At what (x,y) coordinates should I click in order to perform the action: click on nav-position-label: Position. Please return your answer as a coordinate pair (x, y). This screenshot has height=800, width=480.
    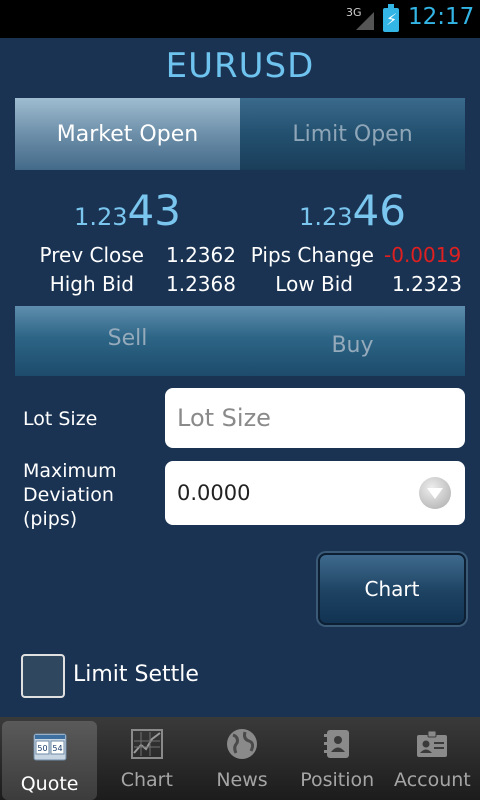
    Looking at the image, I should click on (337, 780).